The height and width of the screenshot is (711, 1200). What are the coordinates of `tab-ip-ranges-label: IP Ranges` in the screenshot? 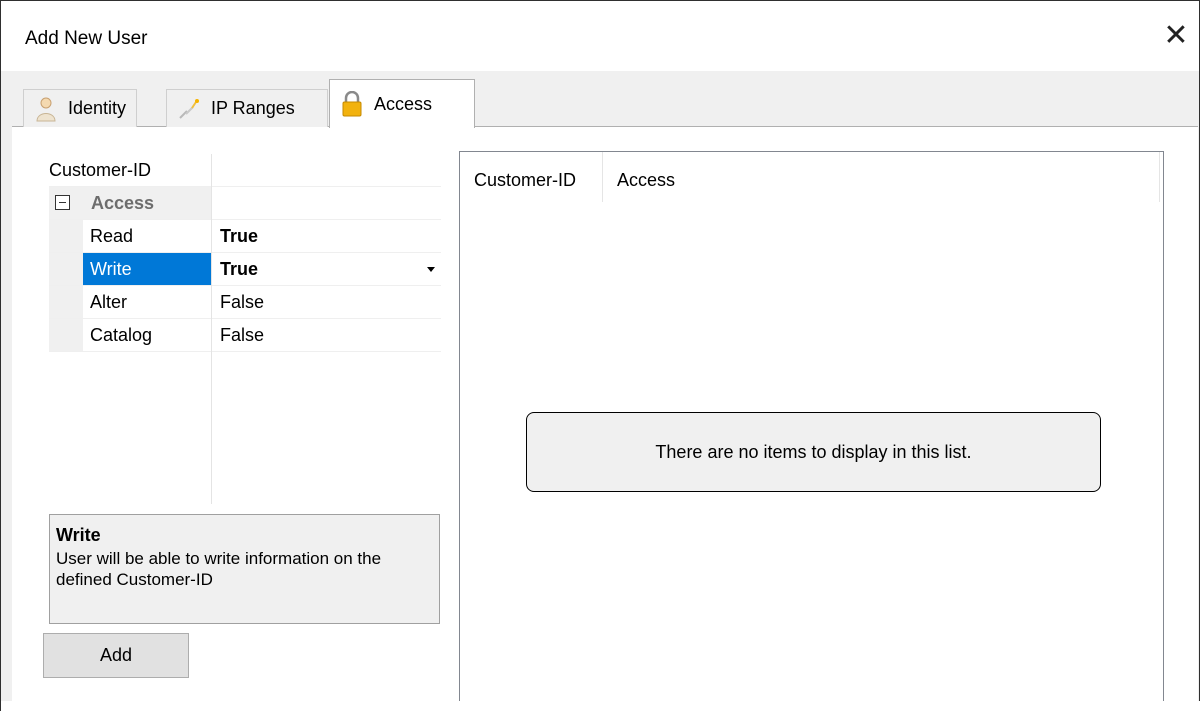 It's located at (253, 108).